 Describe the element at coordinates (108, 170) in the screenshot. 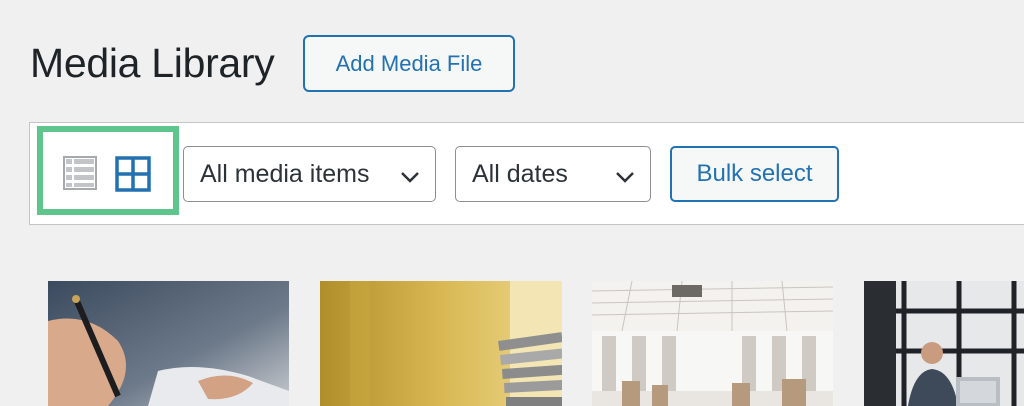

I see `view-switch-highlight` at that location.